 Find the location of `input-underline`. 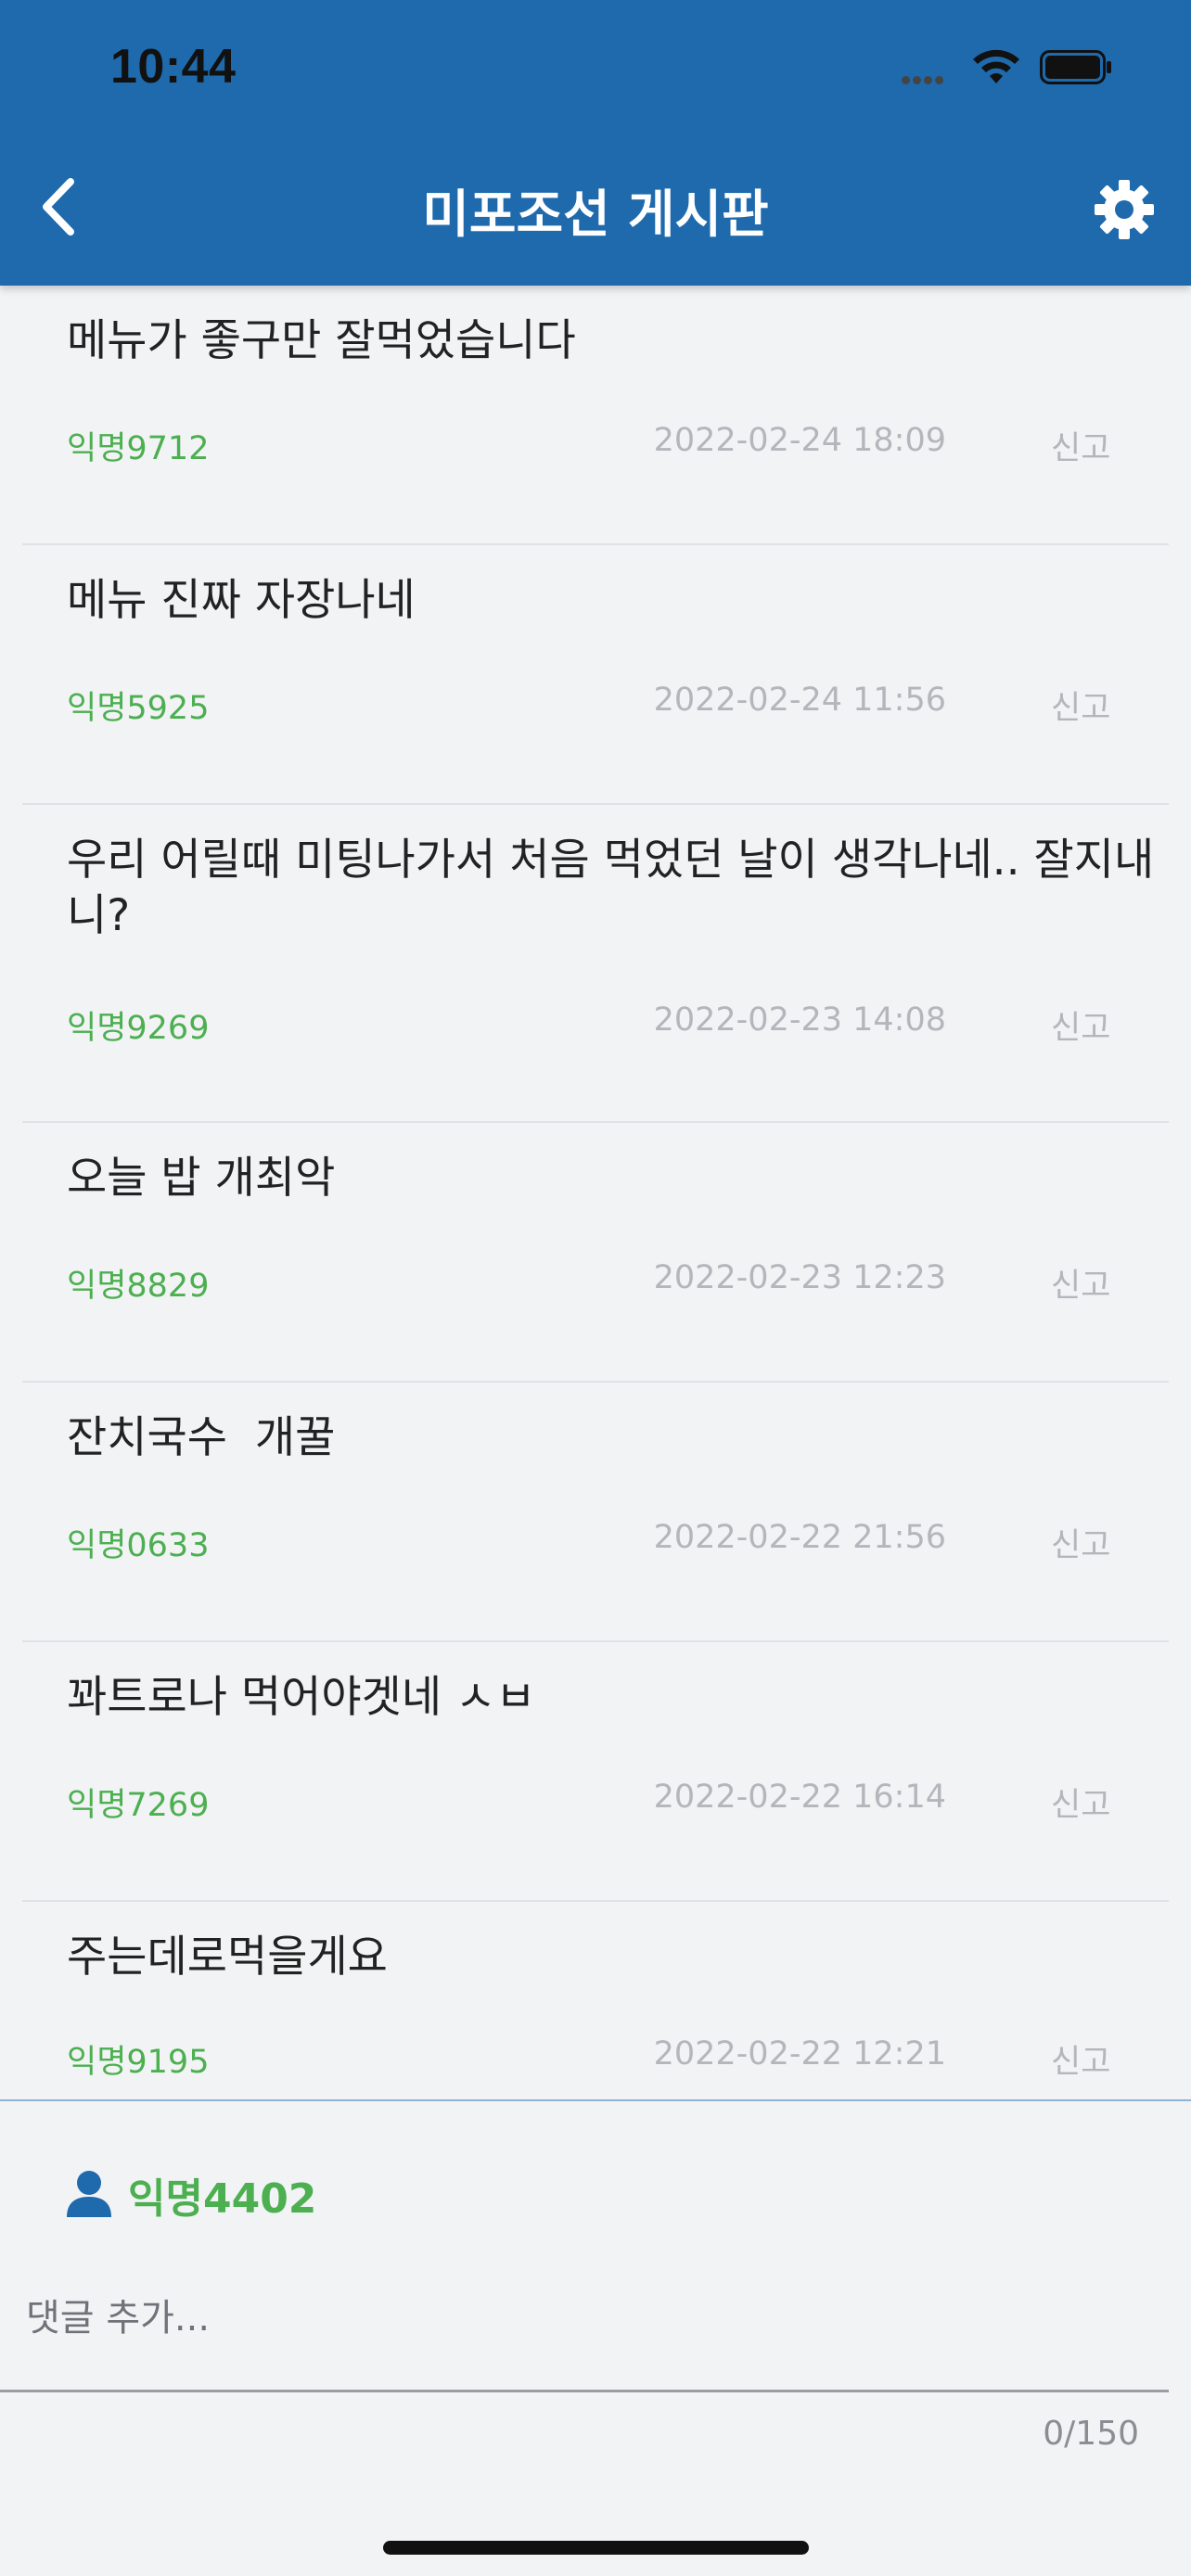

input-underline is located at coordinates (584, 2391).